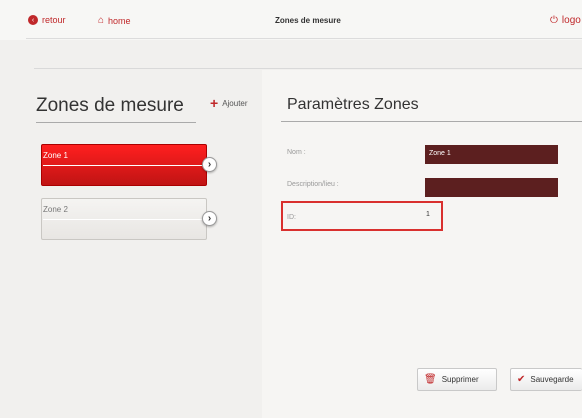  I want to click on name-label: Nom :, so click(296, 152).